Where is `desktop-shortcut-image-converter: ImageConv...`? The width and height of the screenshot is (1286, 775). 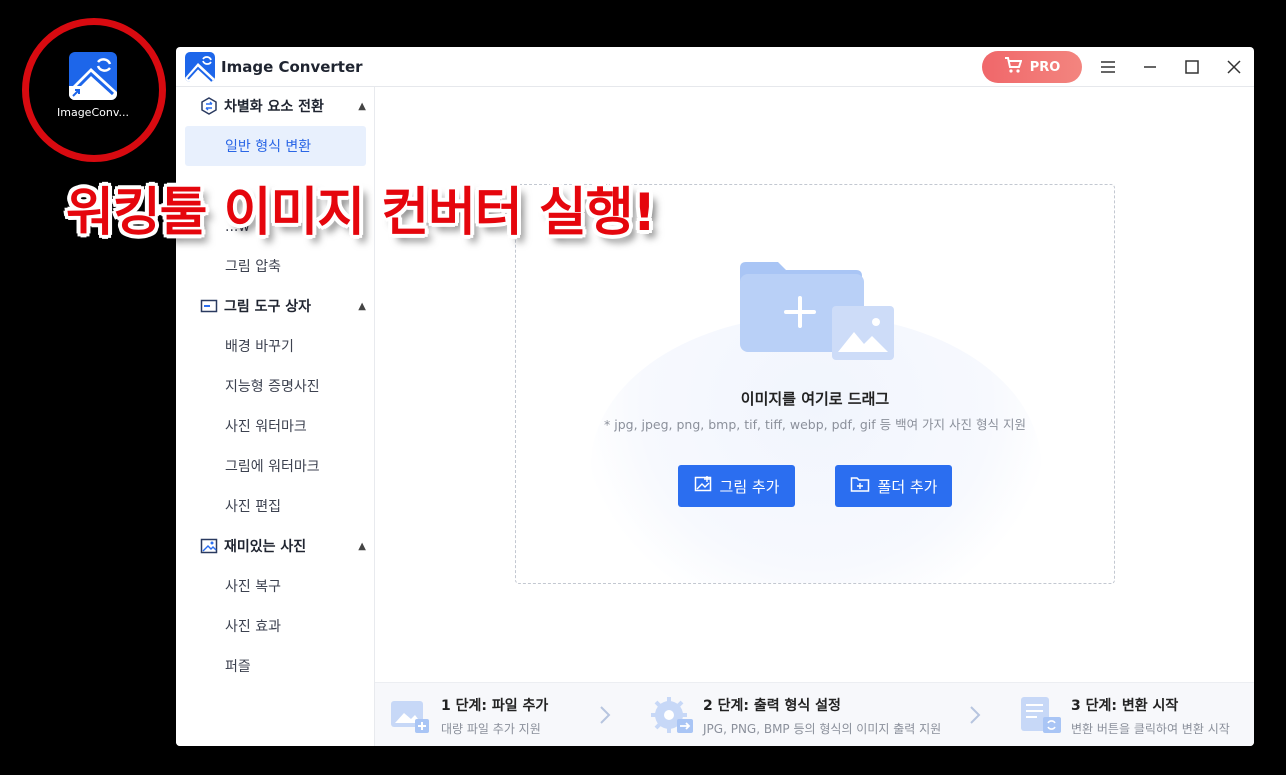
desktop-shortcut-image-converter: ImageConv... is located at coordinates (93, 85).